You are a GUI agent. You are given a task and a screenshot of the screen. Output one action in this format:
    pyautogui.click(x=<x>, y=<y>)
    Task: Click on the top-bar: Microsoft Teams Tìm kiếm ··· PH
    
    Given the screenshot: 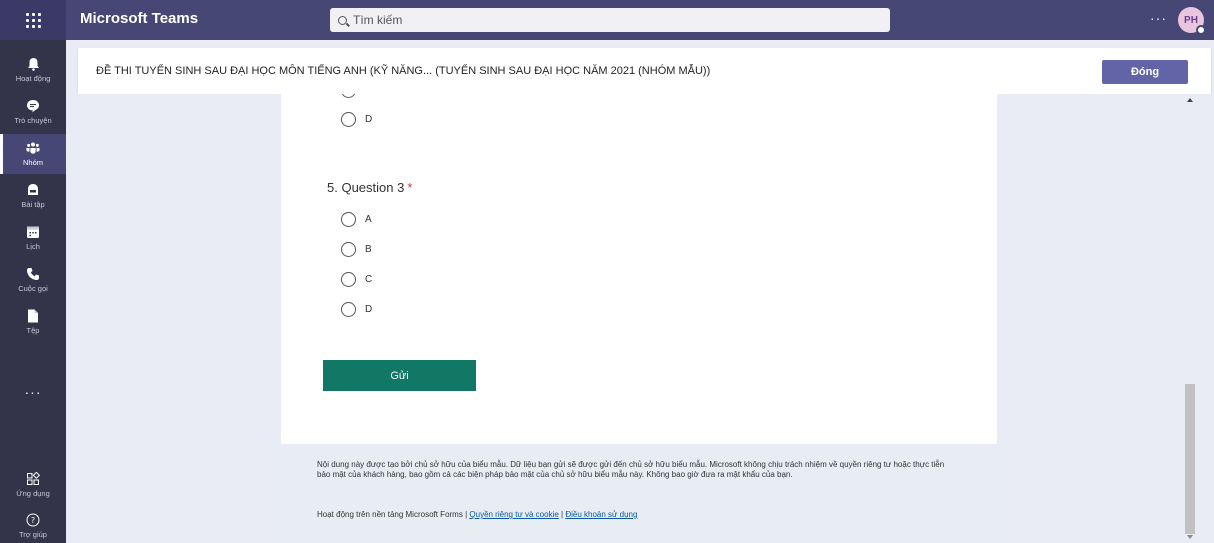 What is the action you would take?
    pyautogui.click(x=607, y=20)
    